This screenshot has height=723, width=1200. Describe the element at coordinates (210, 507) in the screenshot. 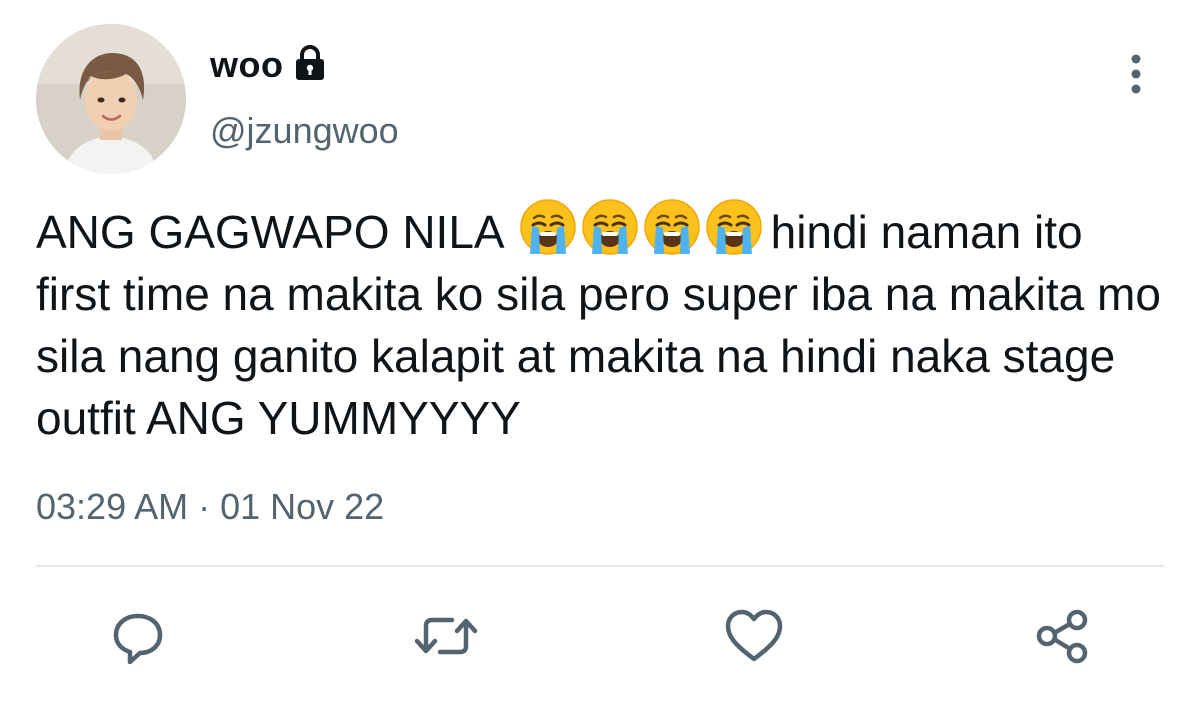

I see `tweet-timestamp: 03:29 AM · 01 Nov 22` at that location.